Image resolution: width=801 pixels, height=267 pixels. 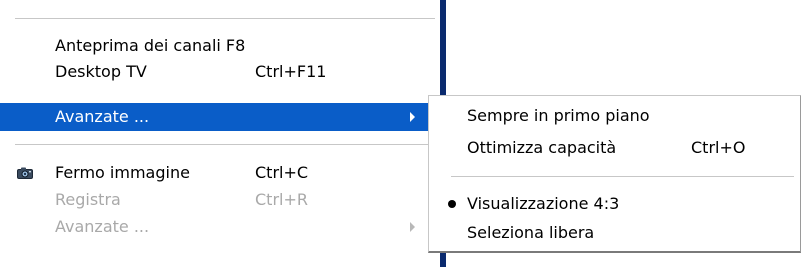 I want to click on submenu-item-label: Ottimizza capacità, so click(x=542, y=147).